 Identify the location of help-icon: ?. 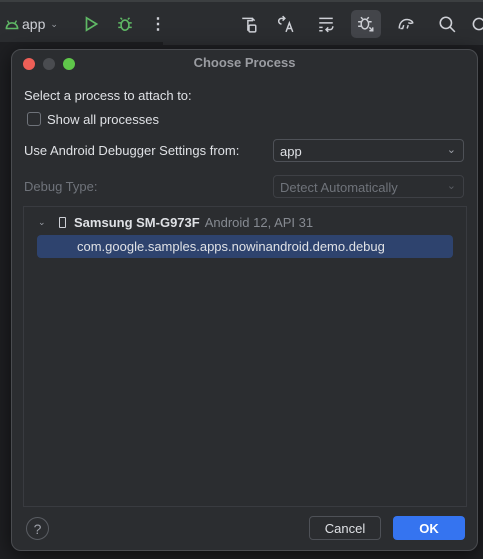
(37, 528).